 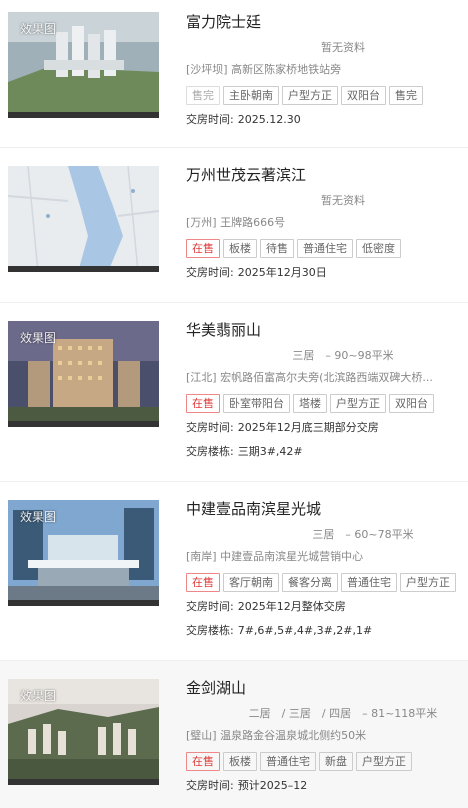 I want to click on layout-info: 三居 – 60~78平米, so click(x=363, y=534).